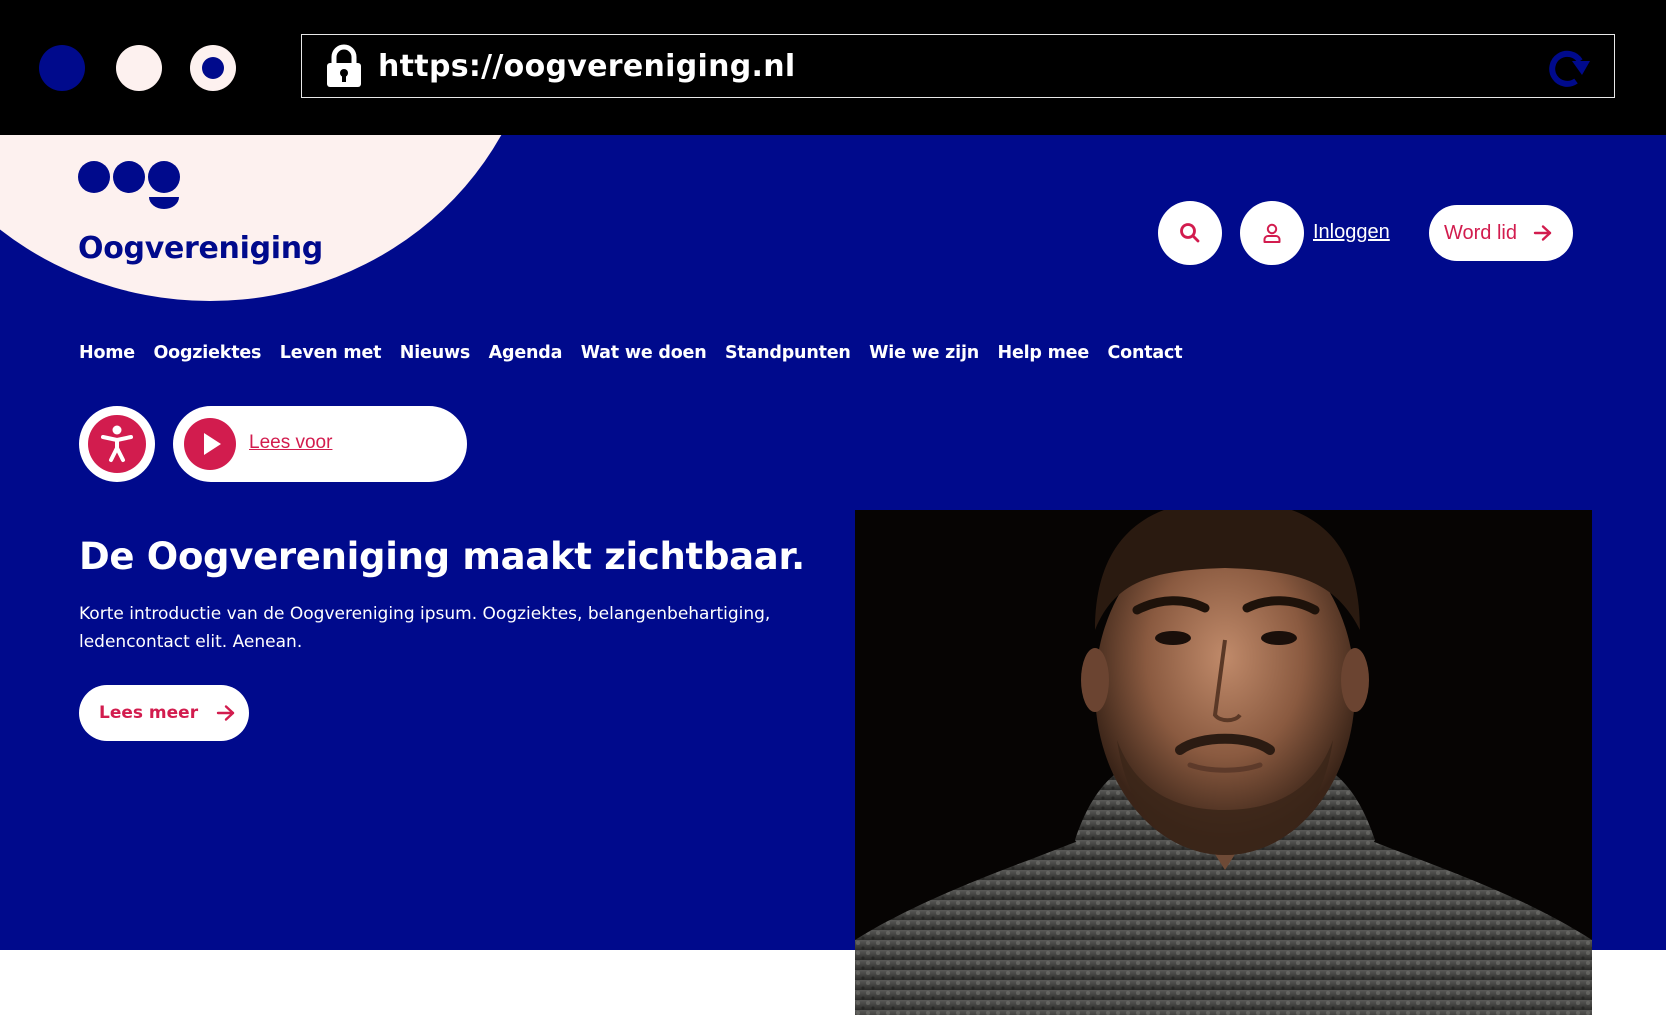 Image resolution: width=1666 pixels, height=1015 pixels. I want to click on nav-item-oogziektes: Oogziektes, so click(207, 353).